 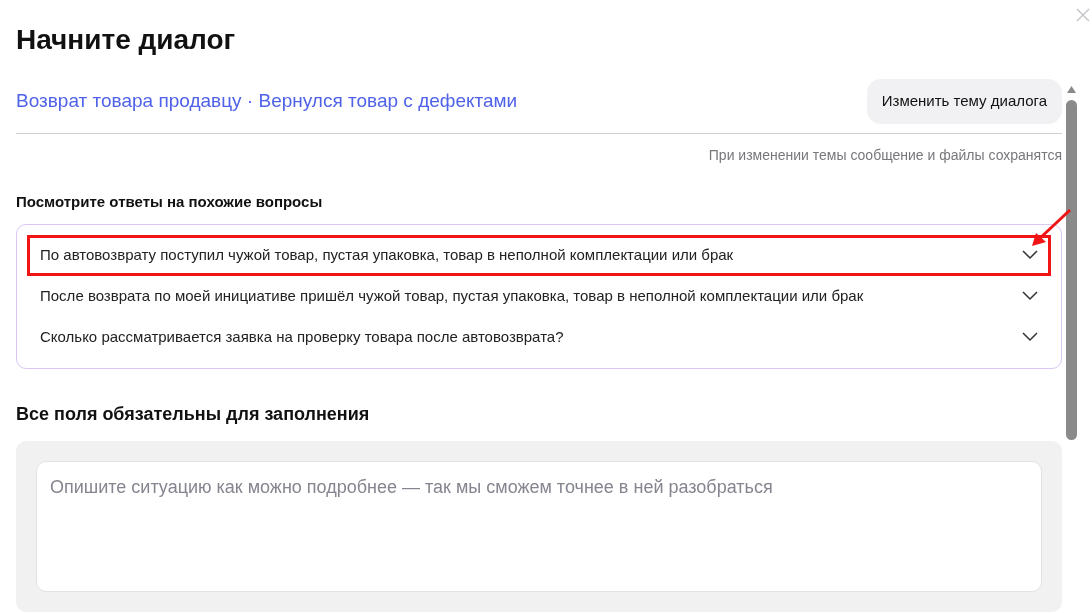 I want to click on faq-heading: Посмотрите ответы на похожие вопросы, so click(x=170, y=202).